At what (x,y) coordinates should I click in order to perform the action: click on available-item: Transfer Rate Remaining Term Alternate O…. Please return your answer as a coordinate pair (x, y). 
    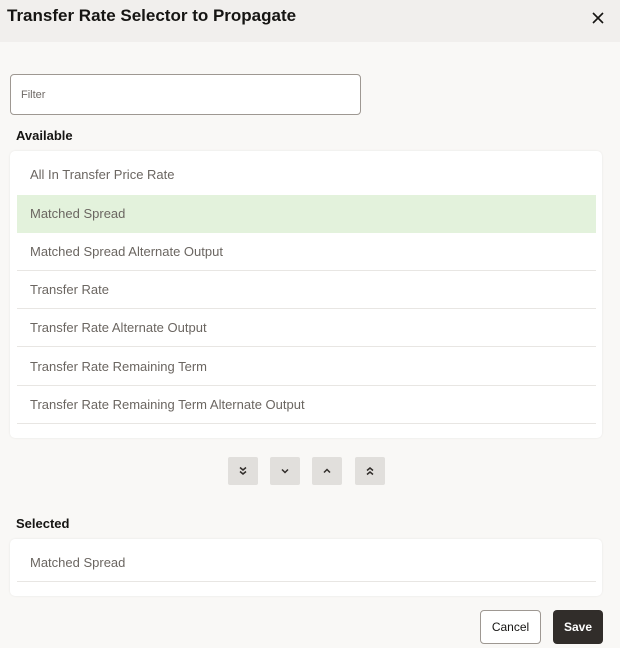
    Looking at the image, I should click on (306, 405).